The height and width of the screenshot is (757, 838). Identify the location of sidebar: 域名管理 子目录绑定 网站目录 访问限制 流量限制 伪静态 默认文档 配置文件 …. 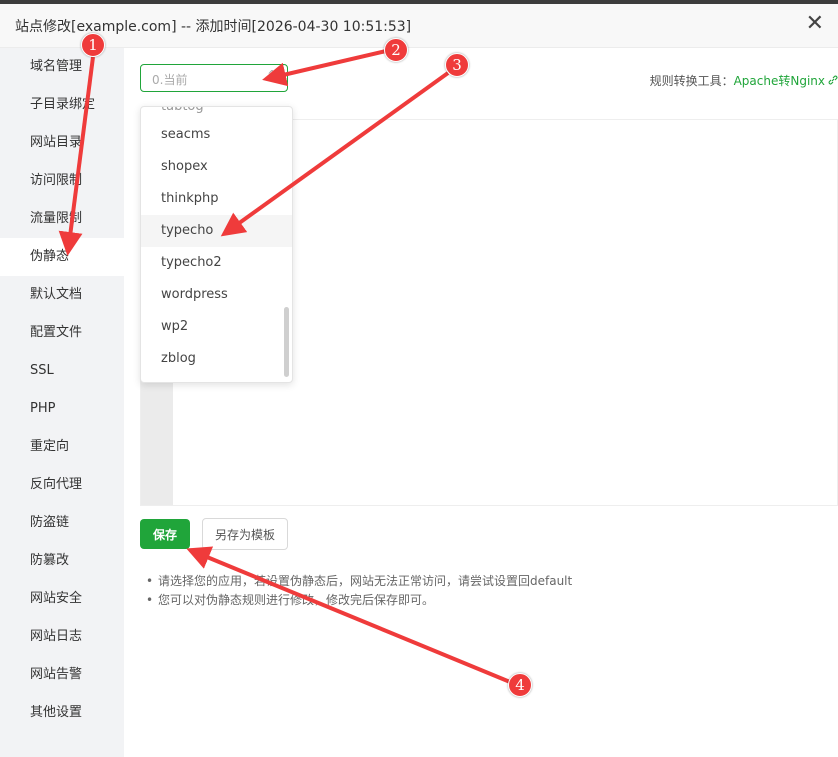
(62, 402).